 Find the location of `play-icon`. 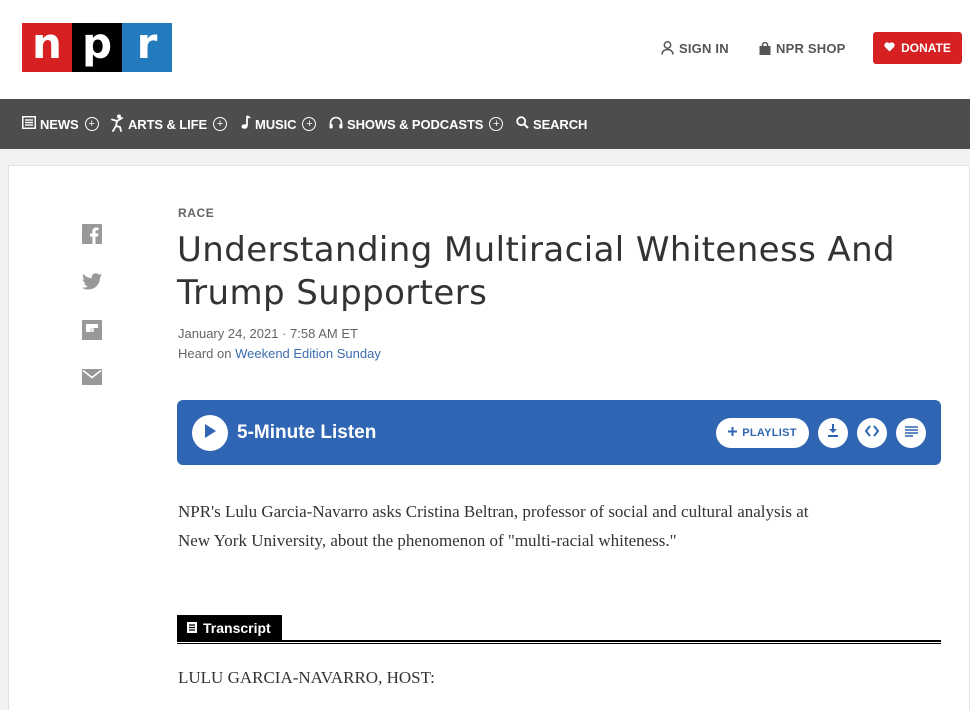

play-icon is located at coordinates (210, 433).